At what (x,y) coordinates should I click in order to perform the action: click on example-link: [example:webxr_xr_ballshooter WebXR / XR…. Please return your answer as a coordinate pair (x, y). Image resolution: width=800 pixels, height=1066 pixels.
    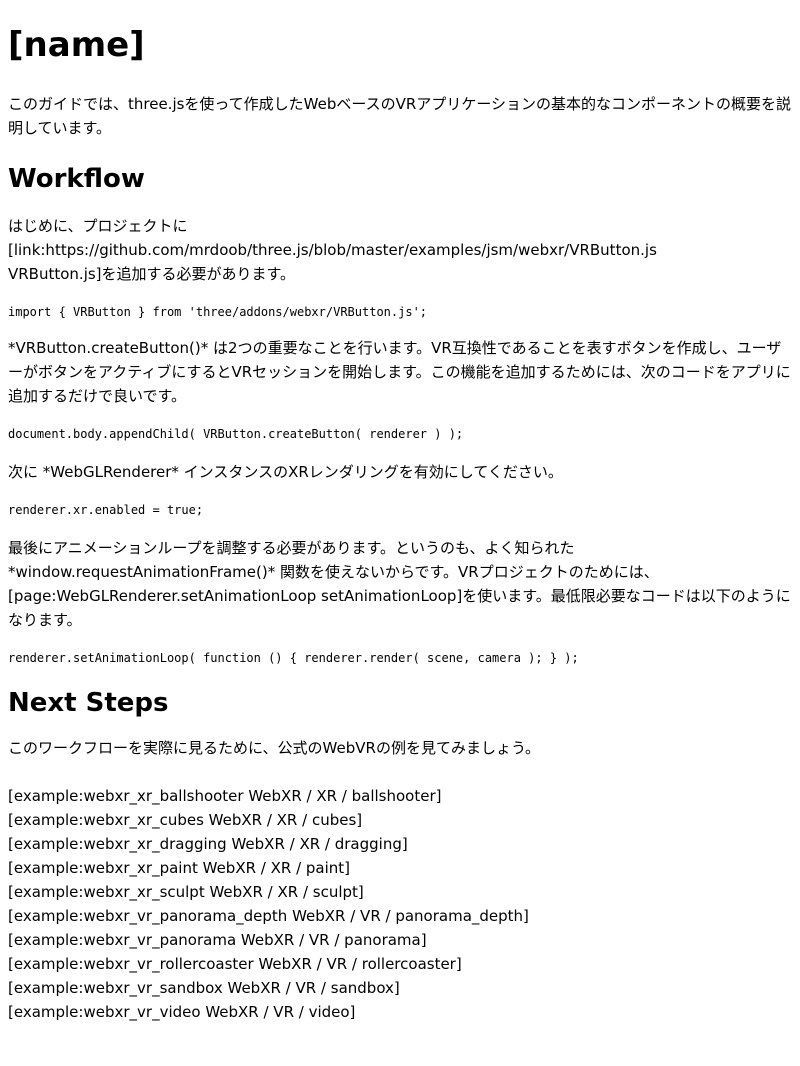
    Looking at the image, I should click on (404, 796).